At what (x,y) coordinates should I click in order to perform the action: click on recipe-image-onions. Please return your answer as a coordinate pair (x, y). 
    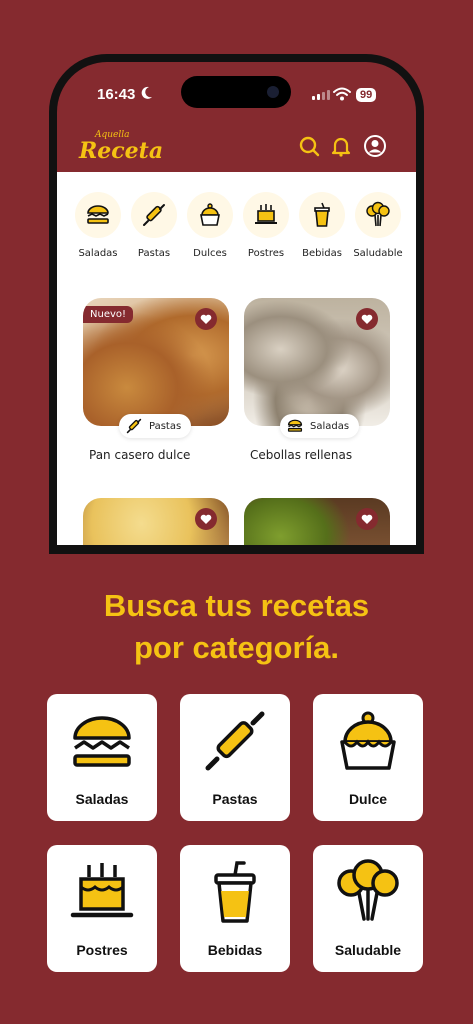
    Looking at the image, I should click on (317, 362).